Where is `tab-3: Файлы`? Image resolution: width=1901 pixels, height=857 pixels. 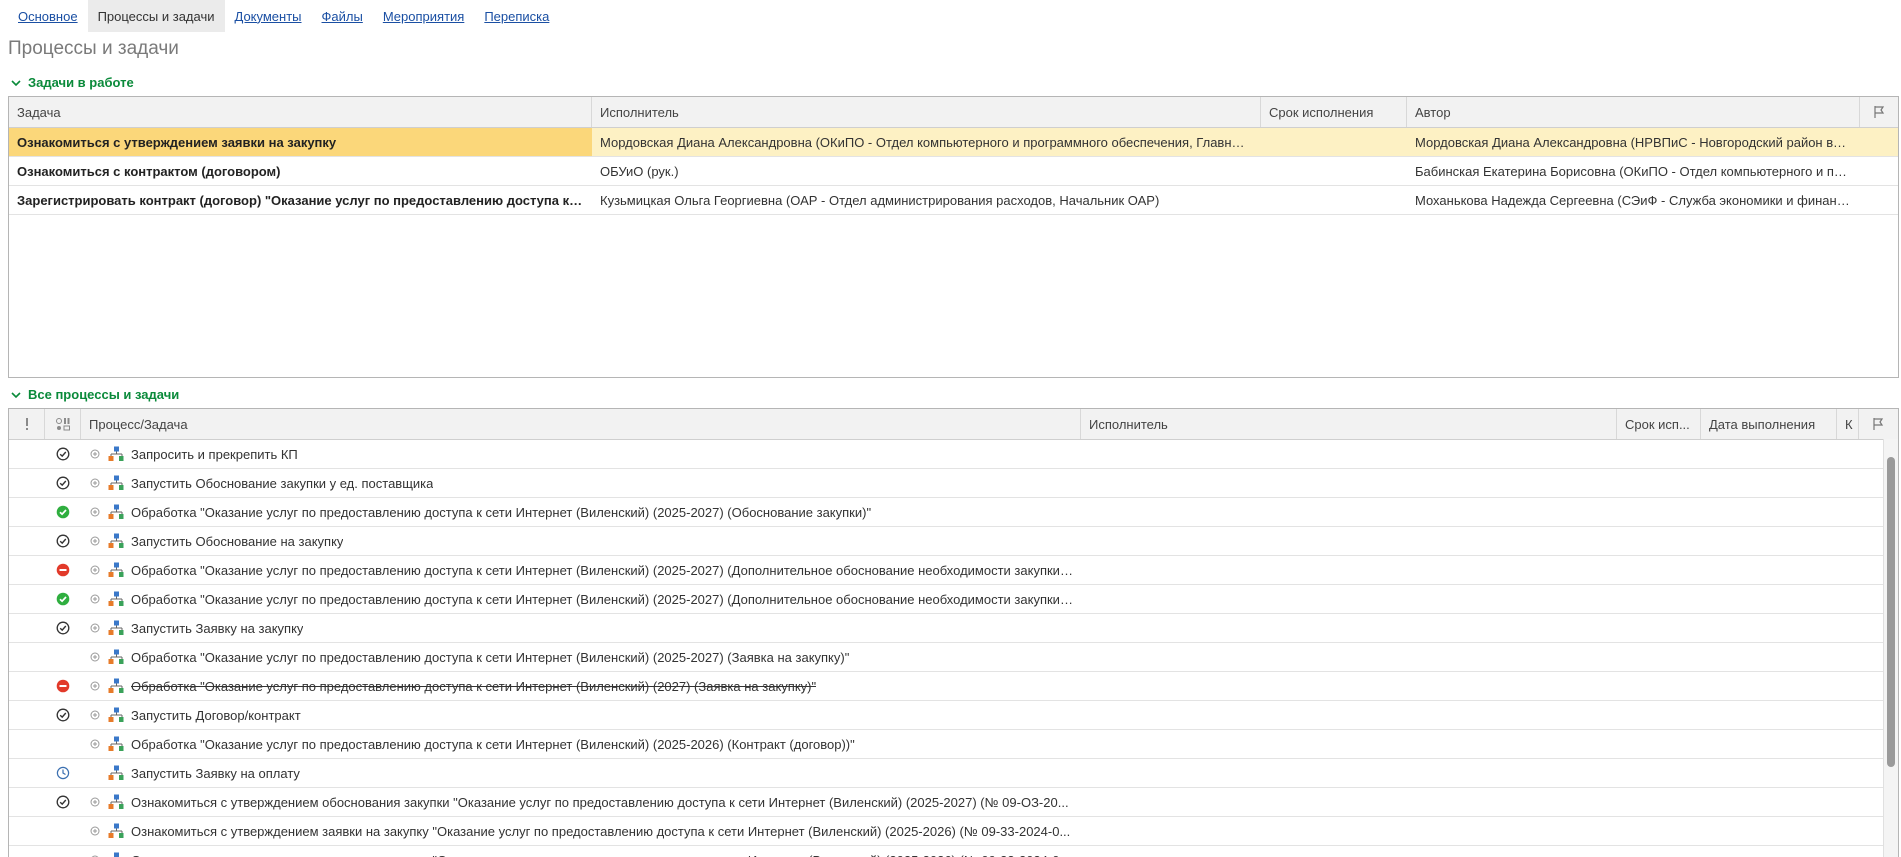 tab-3: Файлы is located at coordinates (342, 16).